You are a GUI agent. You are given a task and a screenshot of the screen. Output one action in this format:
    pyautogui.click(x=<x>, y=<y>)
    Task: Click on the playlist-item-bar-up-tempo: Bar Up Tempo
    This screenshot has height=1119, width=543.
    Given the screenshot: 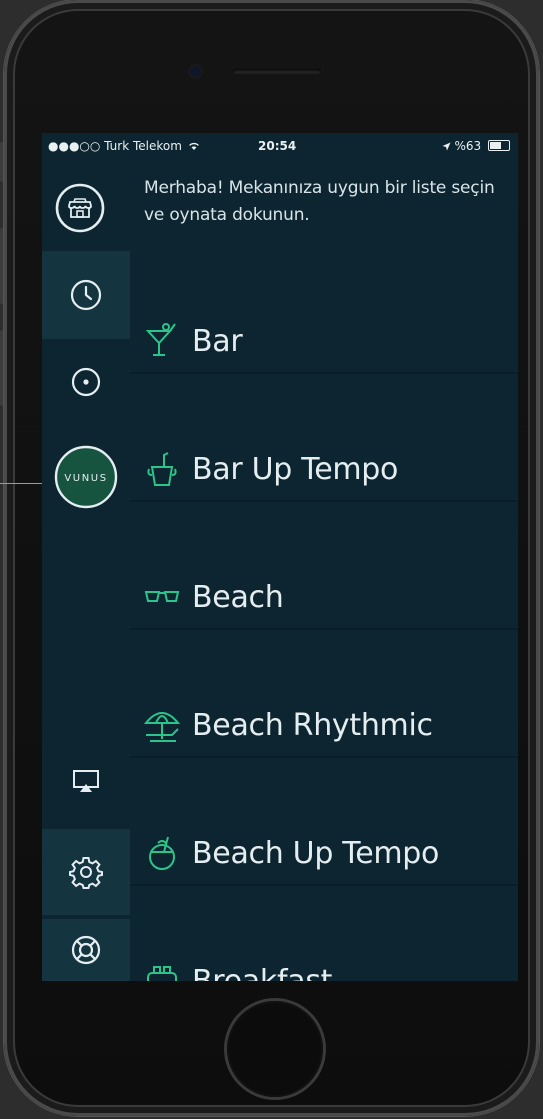 What is the action you would take?
    pyautogui.click(x=324, y=469)
    